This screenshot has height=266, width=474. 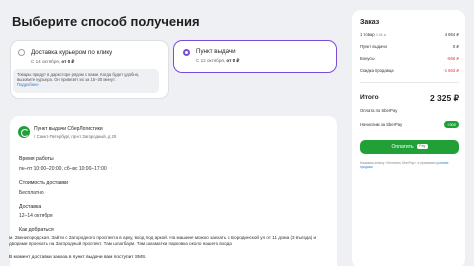 What do you see at coordinates (68, 61) in the screenshot?
I see `courier-price: от 0 ₽` at bounding box center [68, 61].